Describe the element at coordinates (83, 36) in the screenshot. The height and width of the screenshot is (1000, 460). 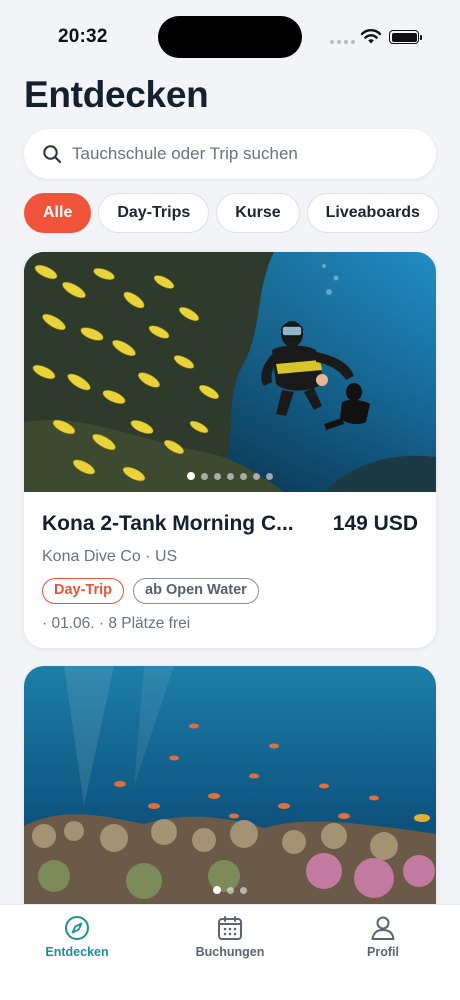
I see `status-time: 20:32` at that location.